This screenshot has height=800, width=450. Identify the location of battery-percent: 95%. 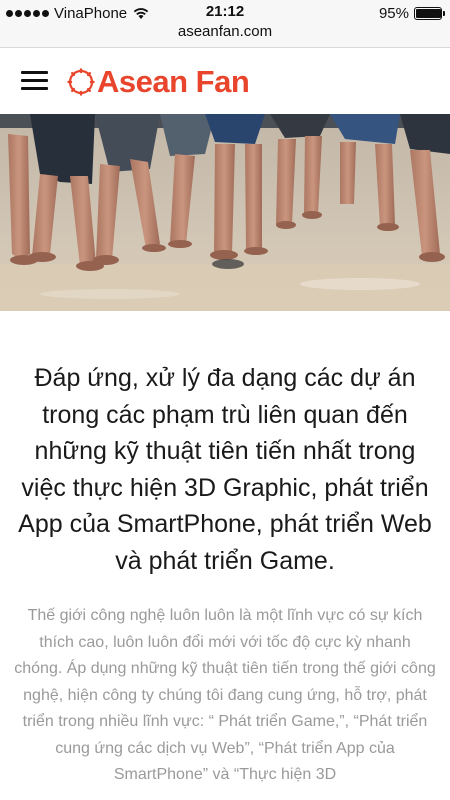
(393, 13).